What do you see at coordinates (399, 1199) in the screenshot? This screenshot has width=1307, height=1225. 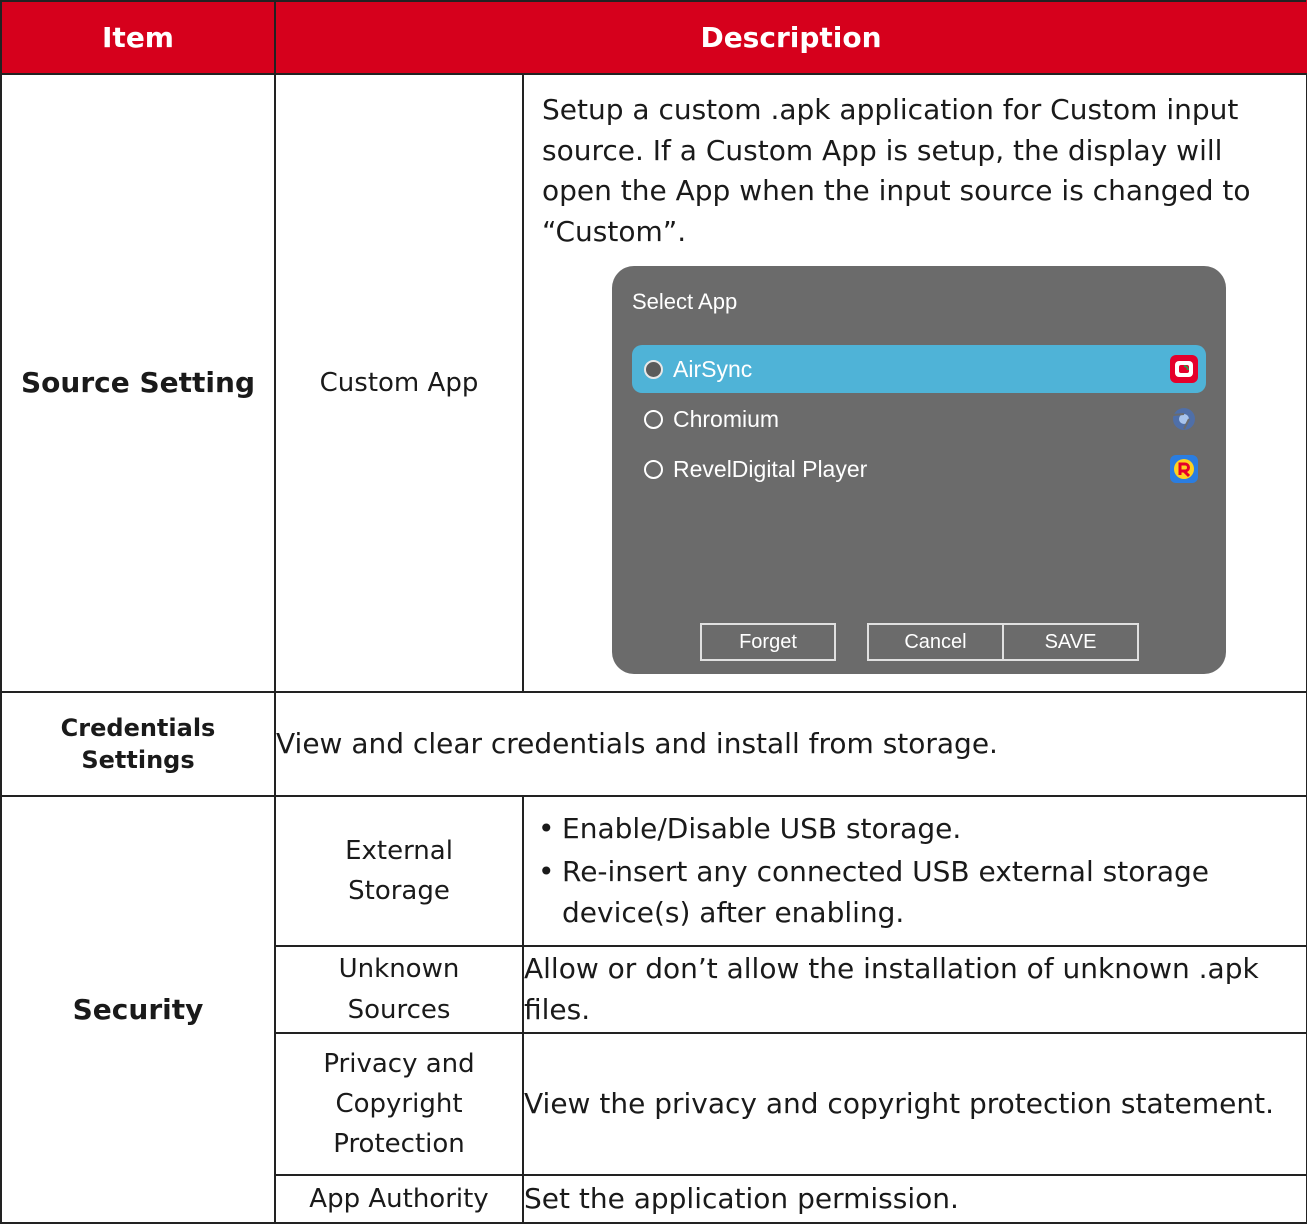 I see `sub-app-authority: App Authority` at bounding box center [399, 1199].